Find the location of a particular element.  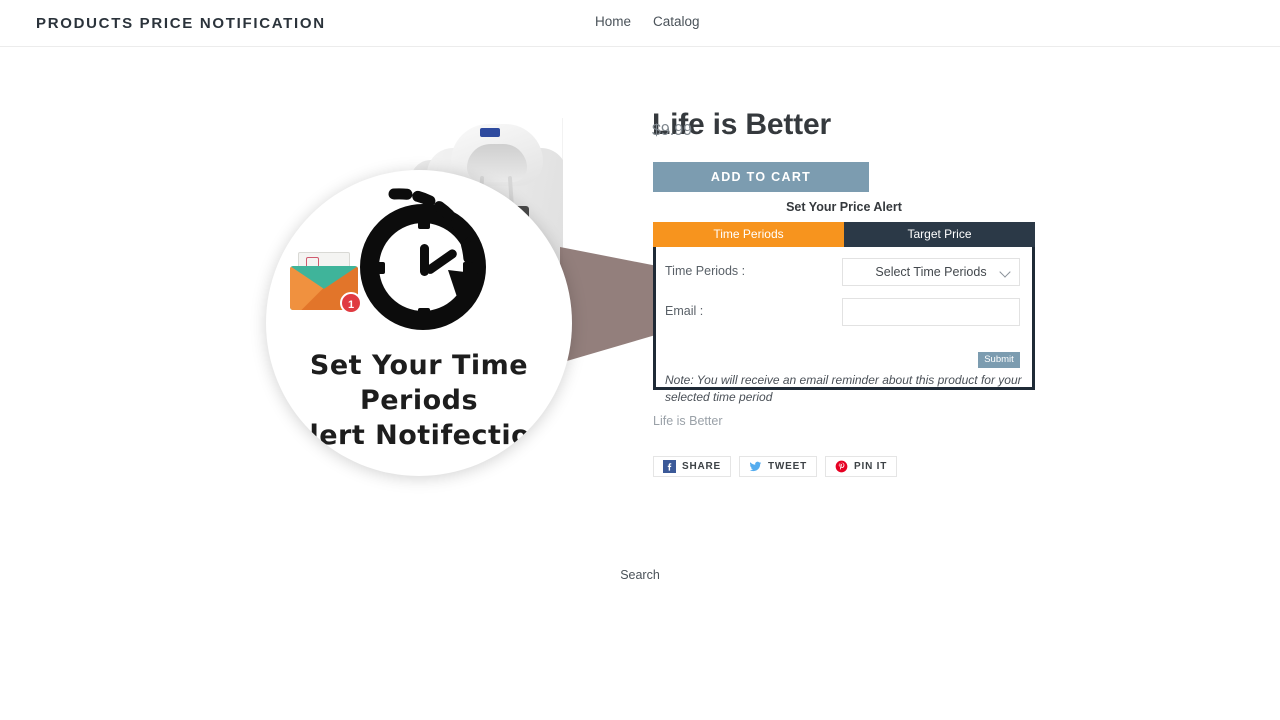

email-label: Email : is located at coordinates (684, 311).